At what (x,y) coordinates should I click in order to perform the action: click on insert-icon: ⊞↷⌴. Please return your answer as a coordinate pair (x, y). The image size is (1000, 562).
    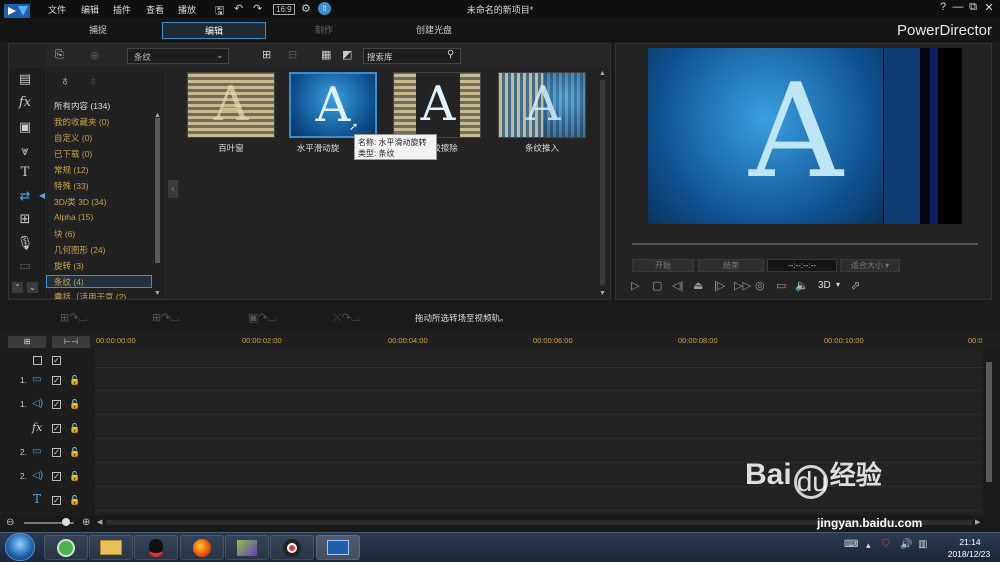
    Looking at the image, I should click on (165, 318).